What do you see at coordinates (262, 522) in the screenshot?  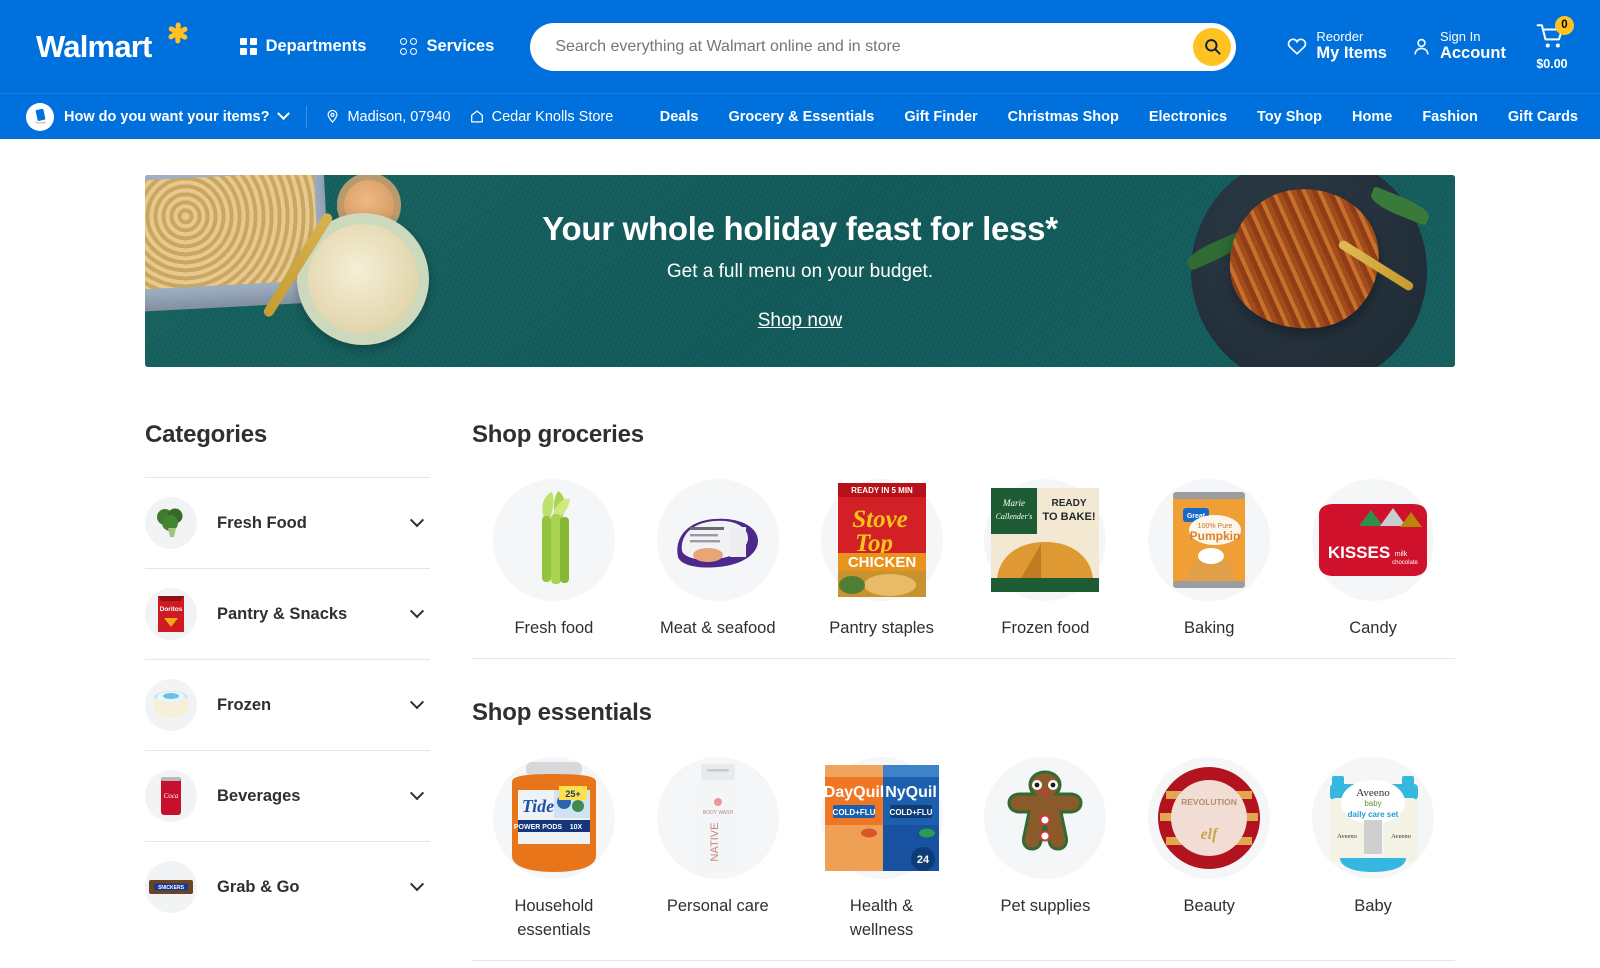 I see `sidebar-label: Fresh Food` at bounding box center [262, 522].